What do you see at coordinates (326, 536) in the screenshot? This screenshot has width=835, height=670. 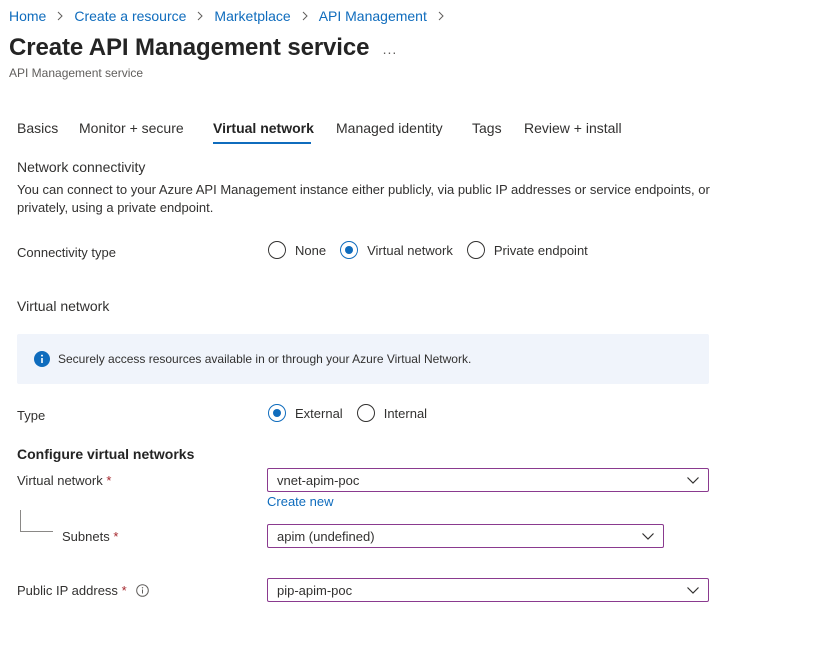 I see `subnets-dropdown-value: apim (undefined)` at bounding box center [326, 536].